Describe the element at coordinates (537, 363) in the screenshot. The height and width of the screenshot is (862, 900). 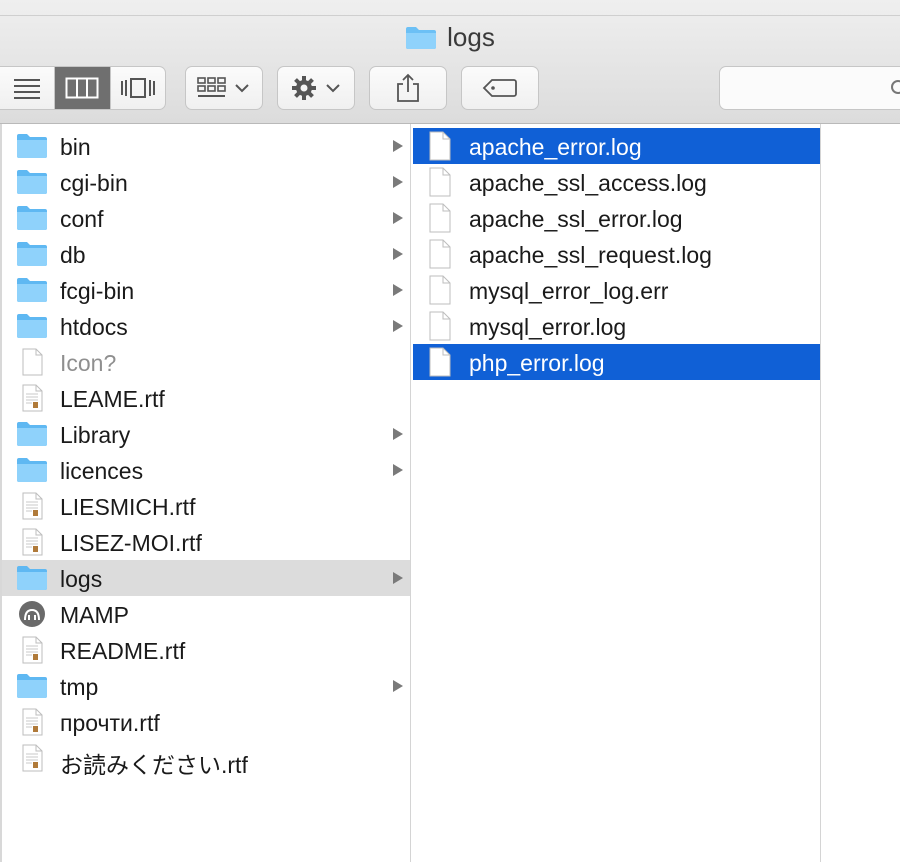
I see `item-label: php_error.log` at that location.